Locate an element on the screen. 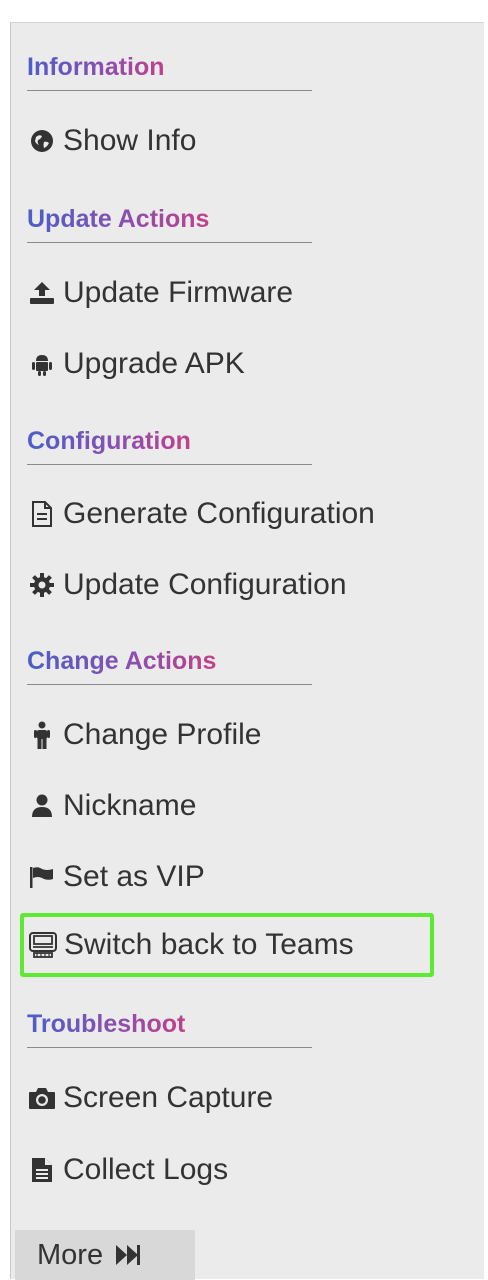 This screenshot has width=488, height=1280. section-header-configuration: Configuration is located at coordinates (169, 440).